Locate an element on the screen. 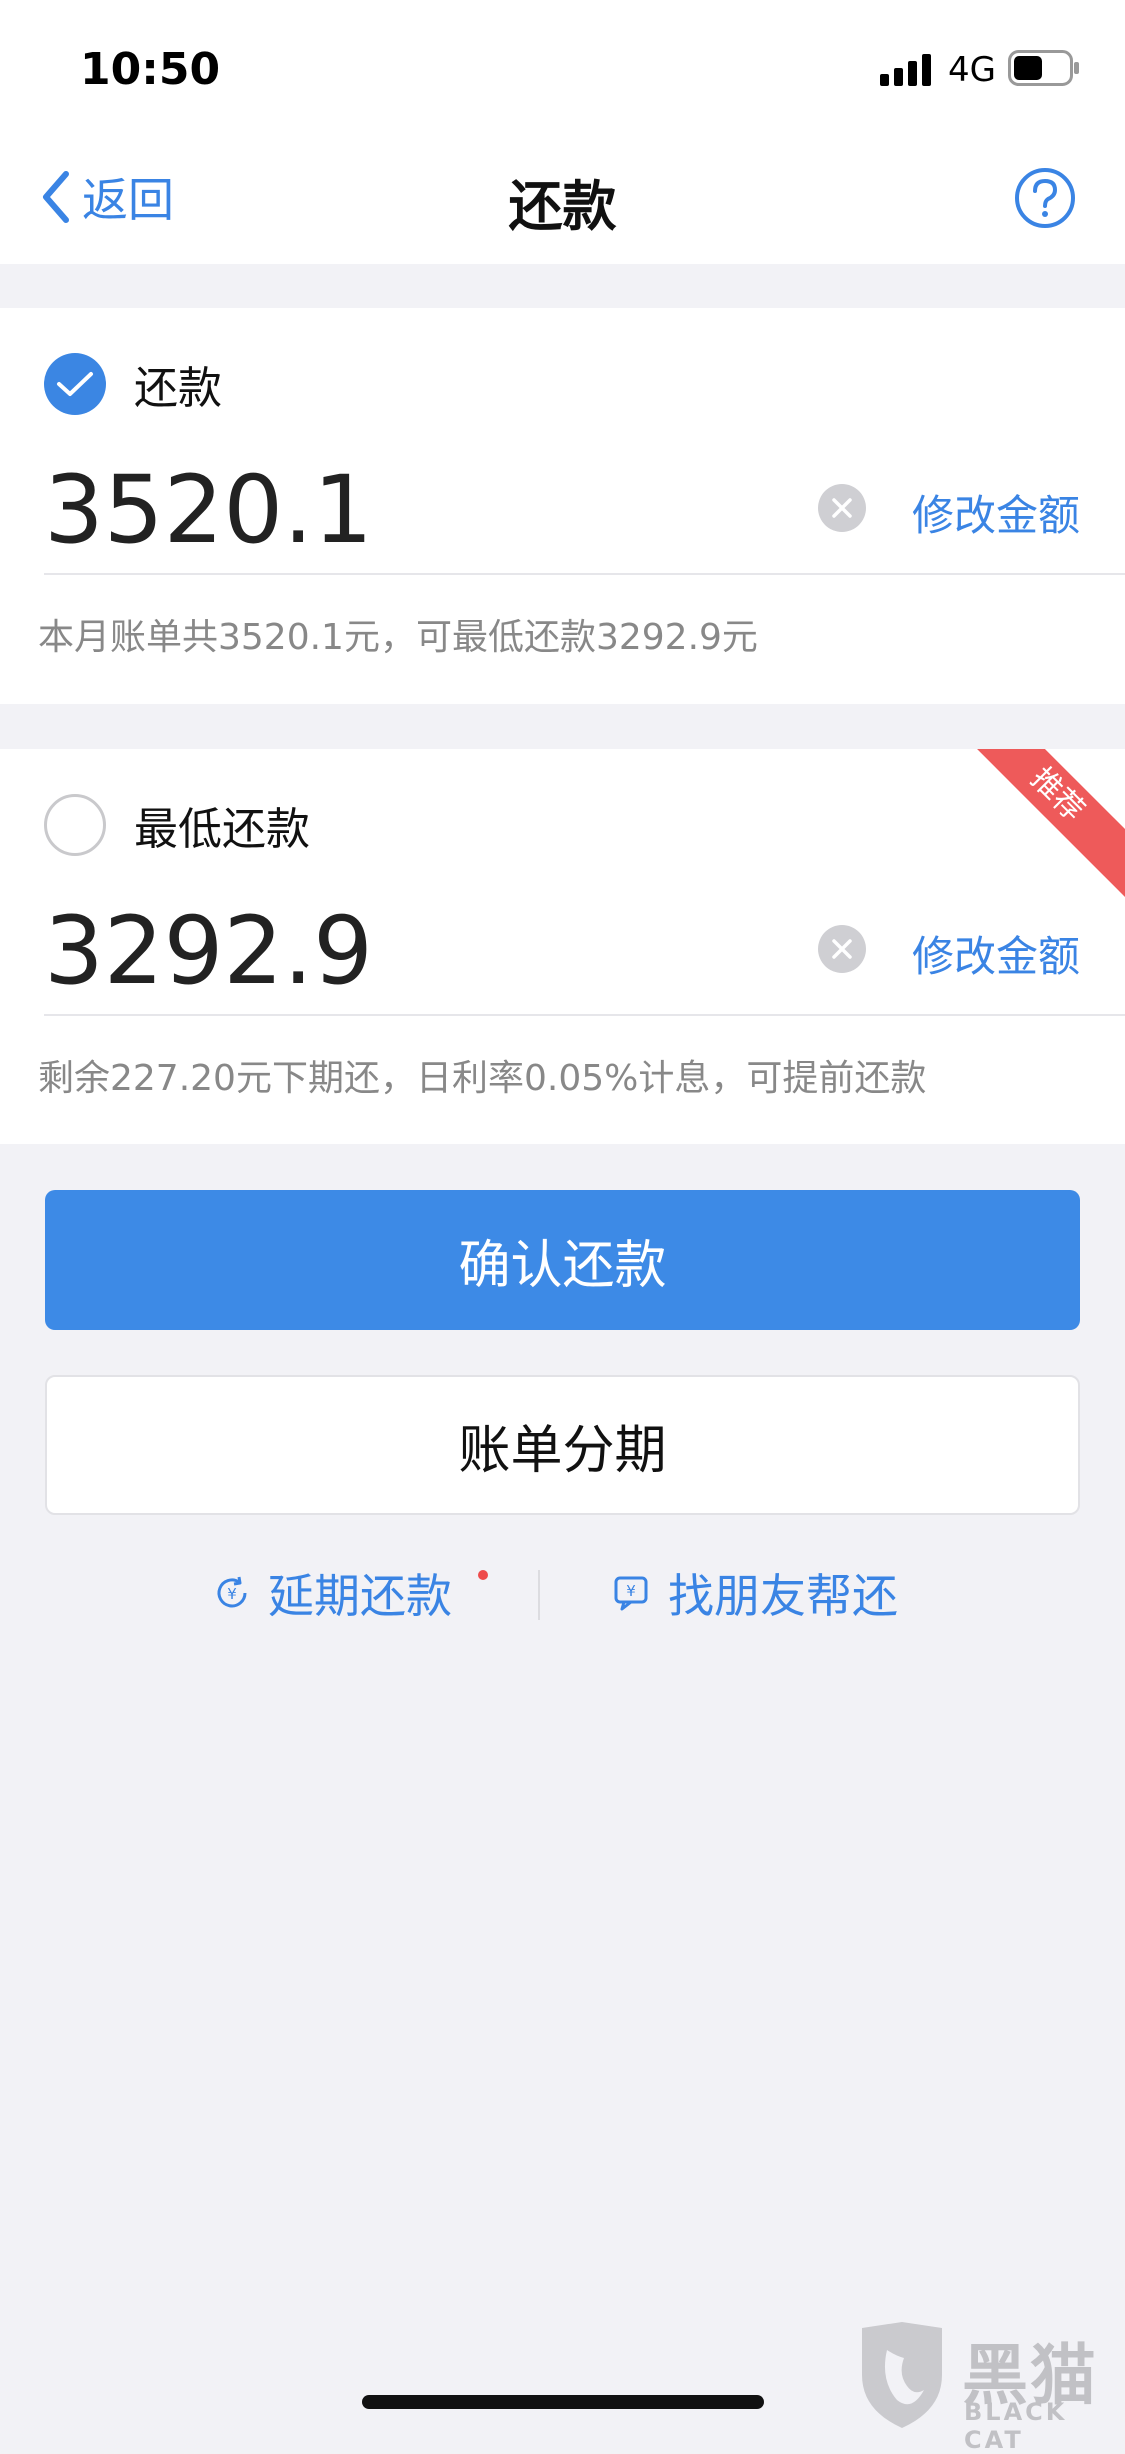 This screenshot has height=2454, width=1125. confirm-repayment-button: 确认还款 is located at coordinates (562, 1260).